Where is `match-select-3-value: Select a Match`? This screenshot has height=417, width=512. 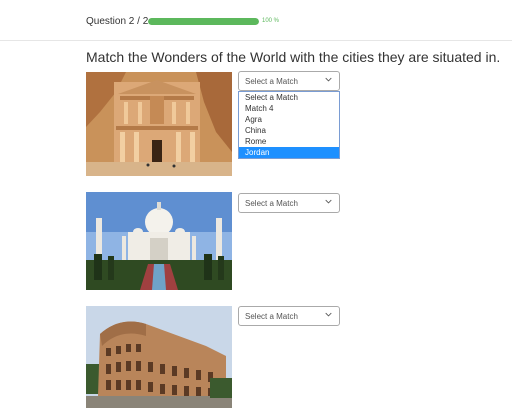 match-select-3-value: Select a Match is located at coordinates (271, 316).